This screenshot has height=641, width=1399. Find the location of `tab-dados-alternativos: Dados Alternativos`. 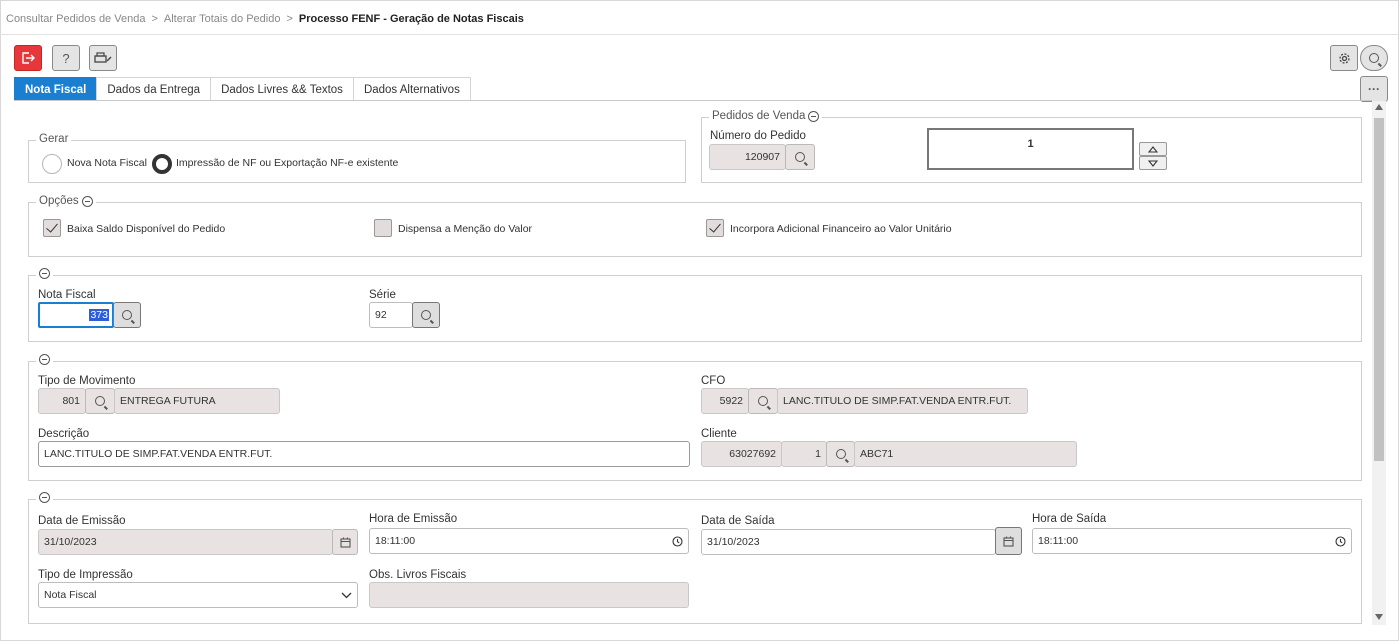

tab-dados-alternativos: Dados Alternativos is located at coordinates (411, 89).